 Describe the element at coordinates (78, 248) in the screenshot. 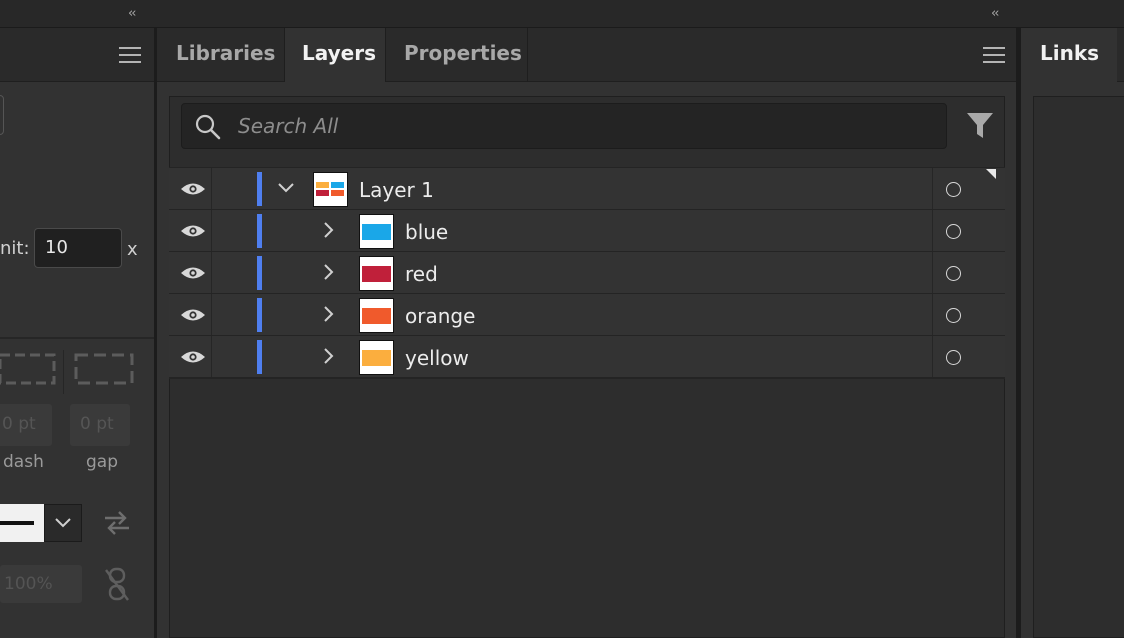

I see `miter-limit-input: 10` at that location.